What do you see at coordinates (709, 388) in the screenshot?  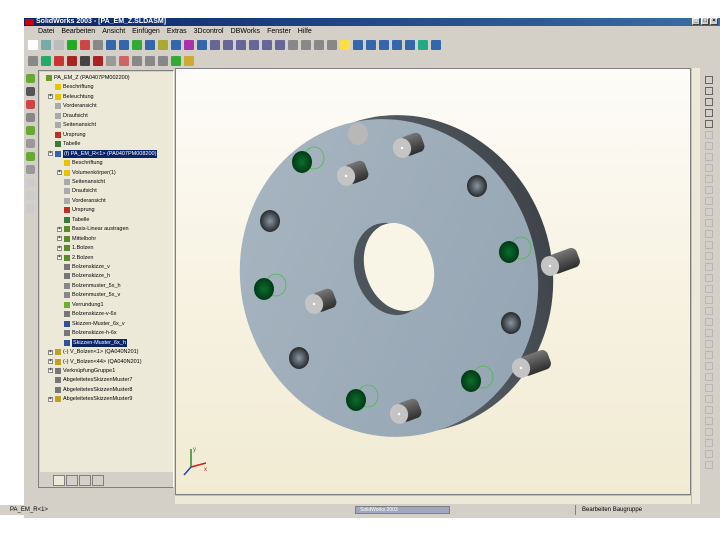 I see `sketch-tool-28-icon` at bounding box center [709, 388].